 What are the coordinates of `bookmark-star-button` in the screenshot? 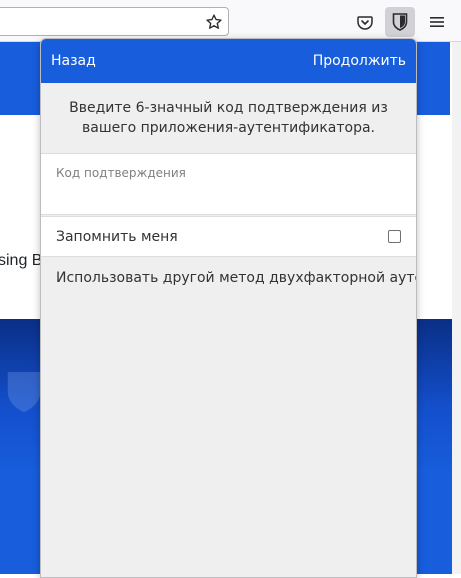 It's located at (214, 21).